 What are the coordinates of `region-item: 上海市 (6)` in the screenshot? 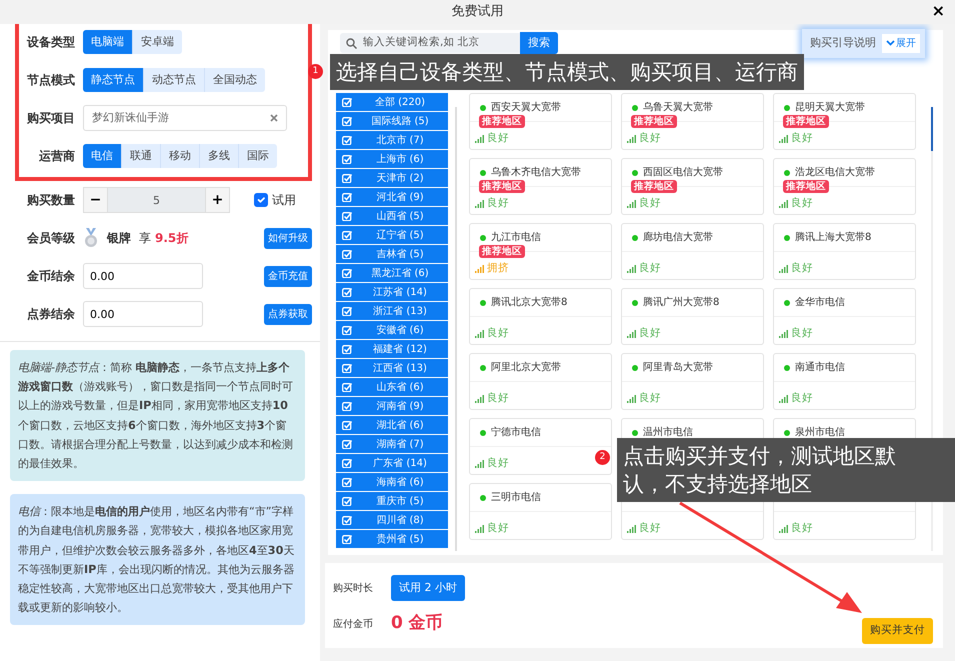 It's located at (392, 159).